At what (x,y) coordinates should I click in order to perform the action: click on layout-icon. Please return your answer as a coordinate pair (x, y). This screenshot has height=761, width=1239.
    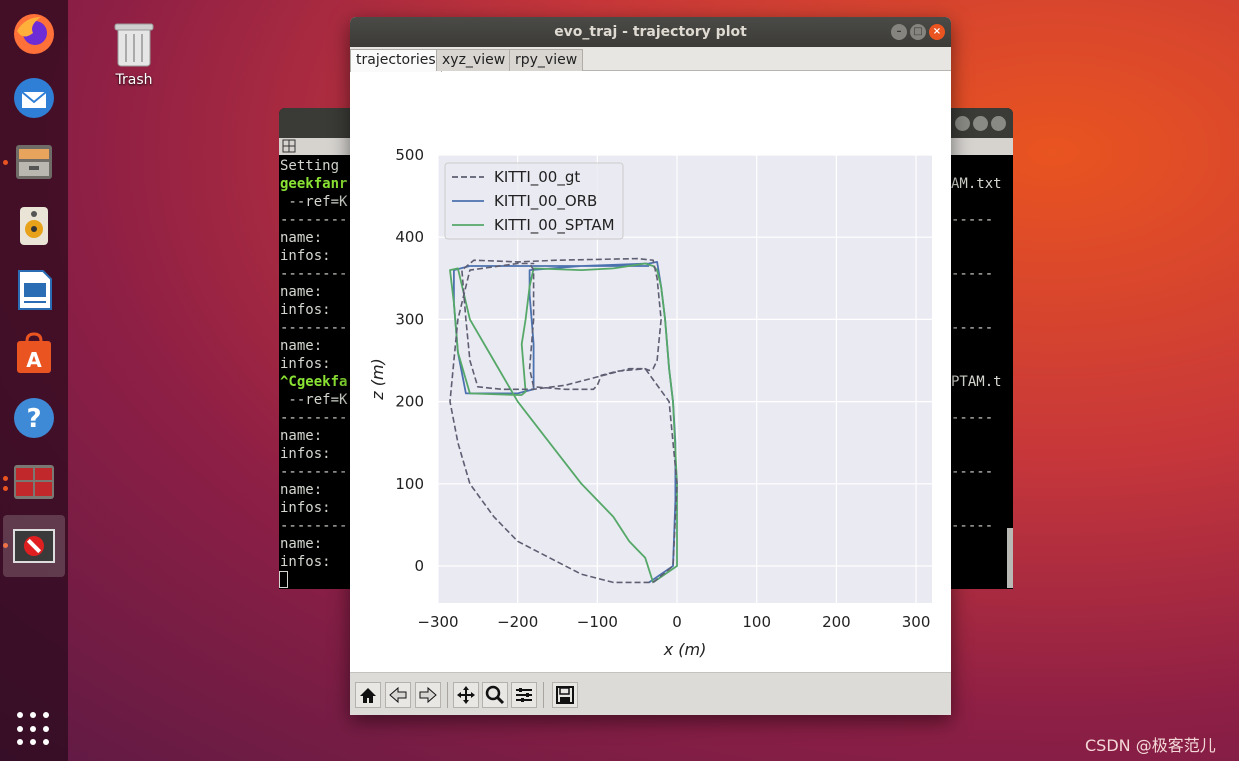
    Looking at the image, I should click on (289, 146).